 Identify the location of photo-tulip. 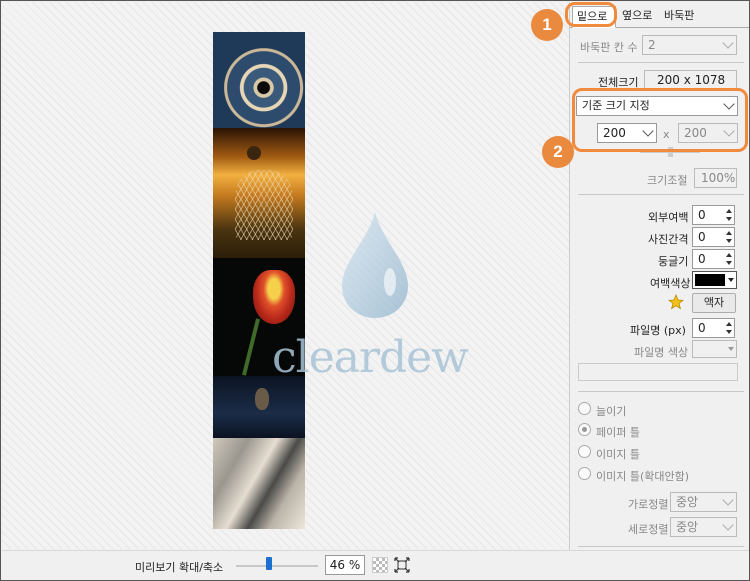
(259, 317).